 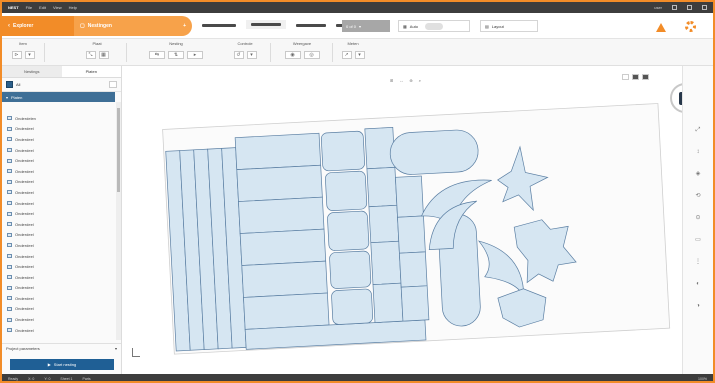 I want to click on filter-options-button, so click(x=113, y=84).